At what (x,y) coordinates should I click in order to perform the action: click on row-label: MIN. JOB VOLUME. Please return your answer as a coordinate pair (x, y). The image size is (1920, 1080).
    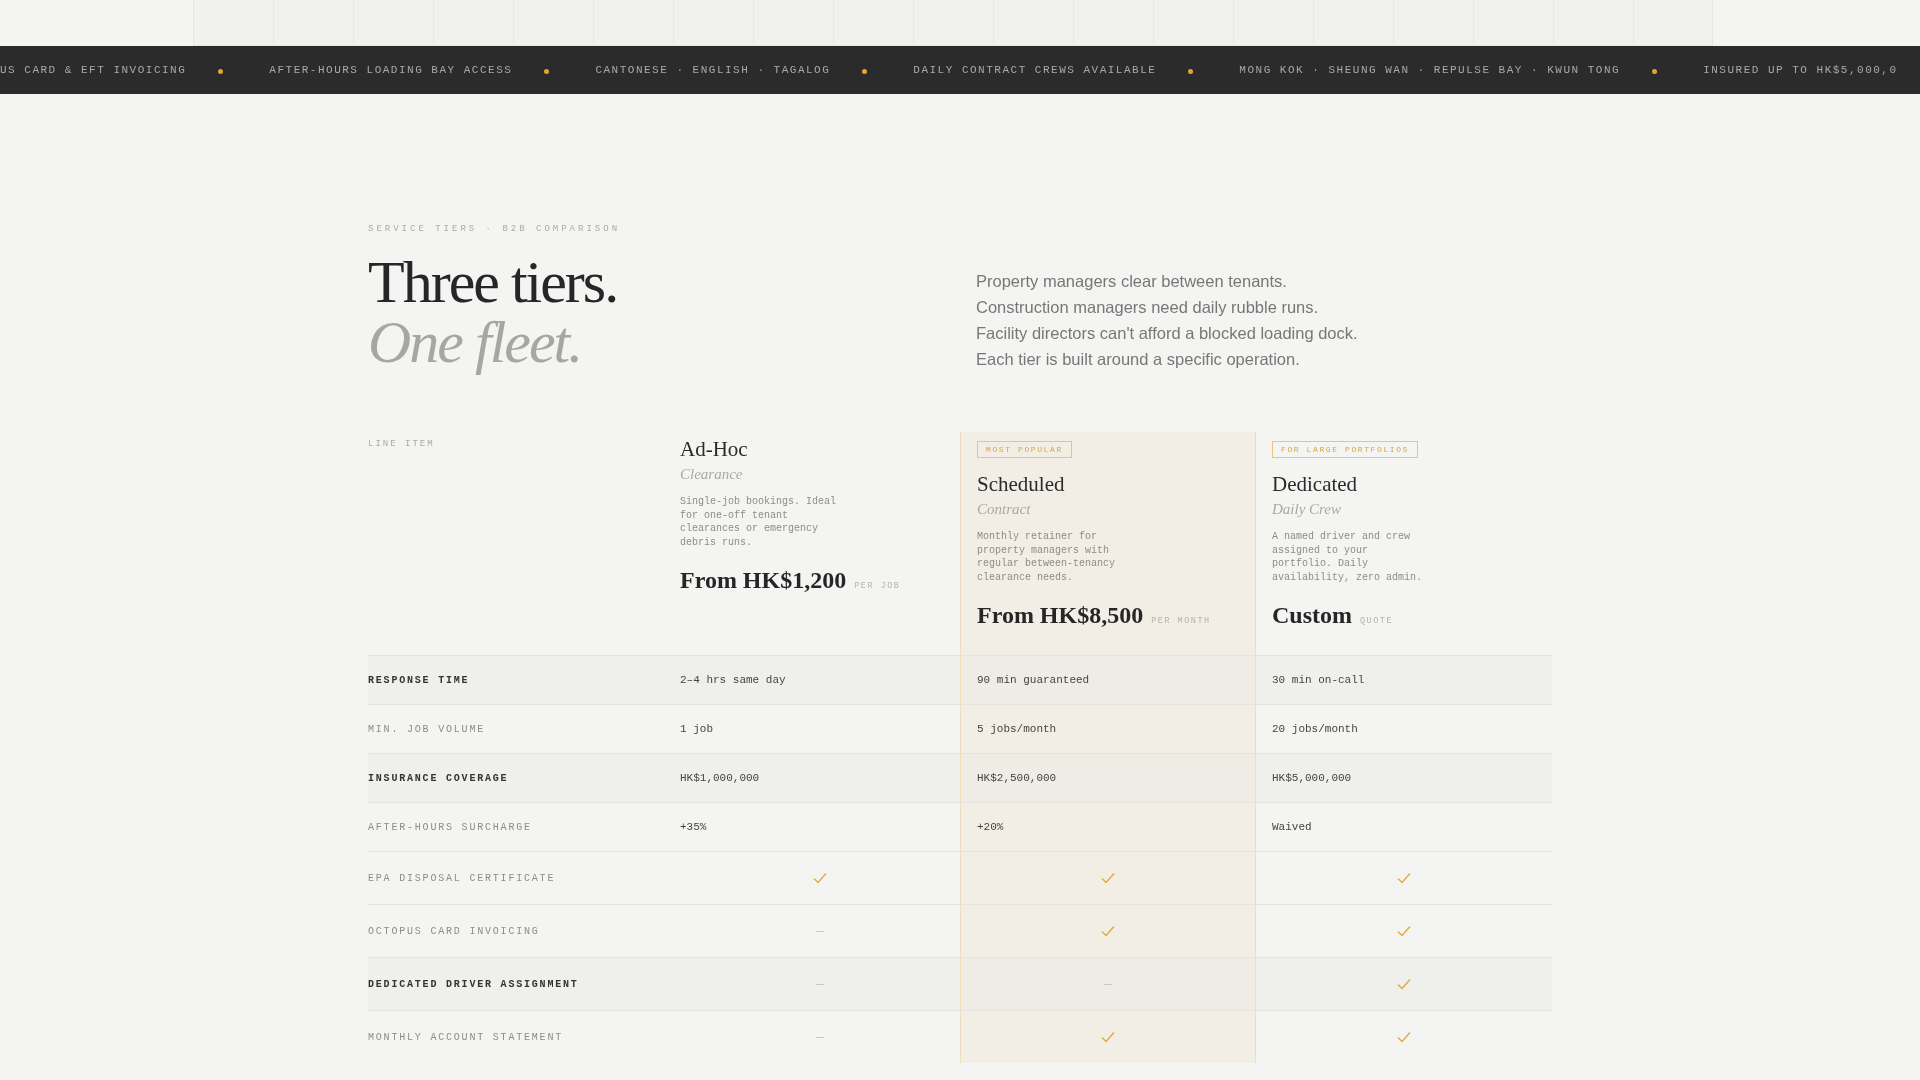
    Looking at the image, I should click on (426, 729).